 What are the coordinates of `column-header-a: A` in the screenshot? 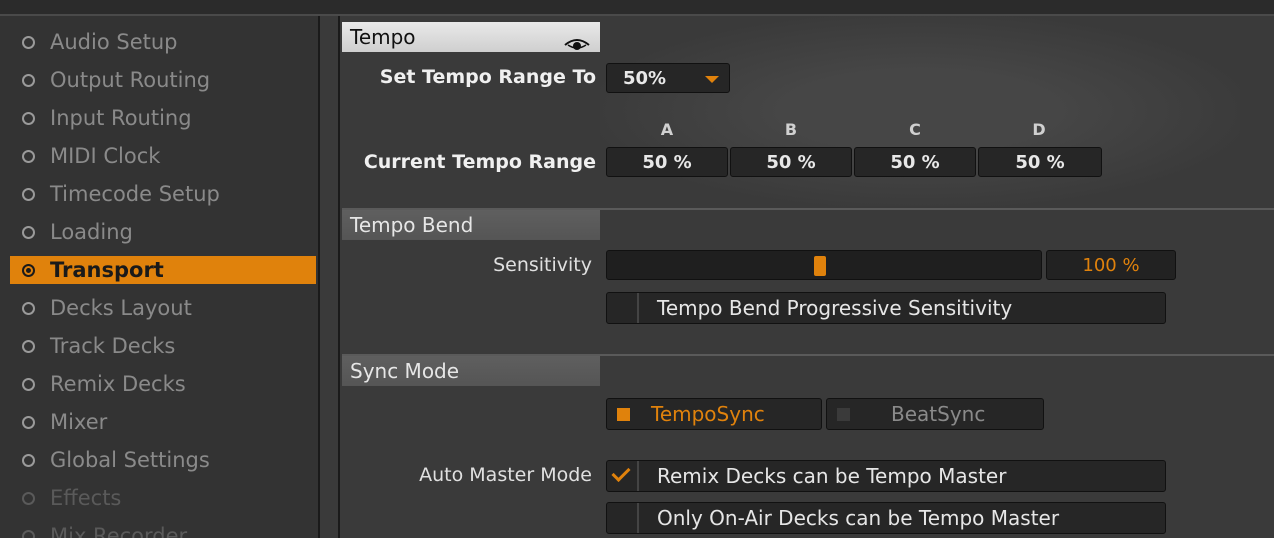 It's located at (667, 129).